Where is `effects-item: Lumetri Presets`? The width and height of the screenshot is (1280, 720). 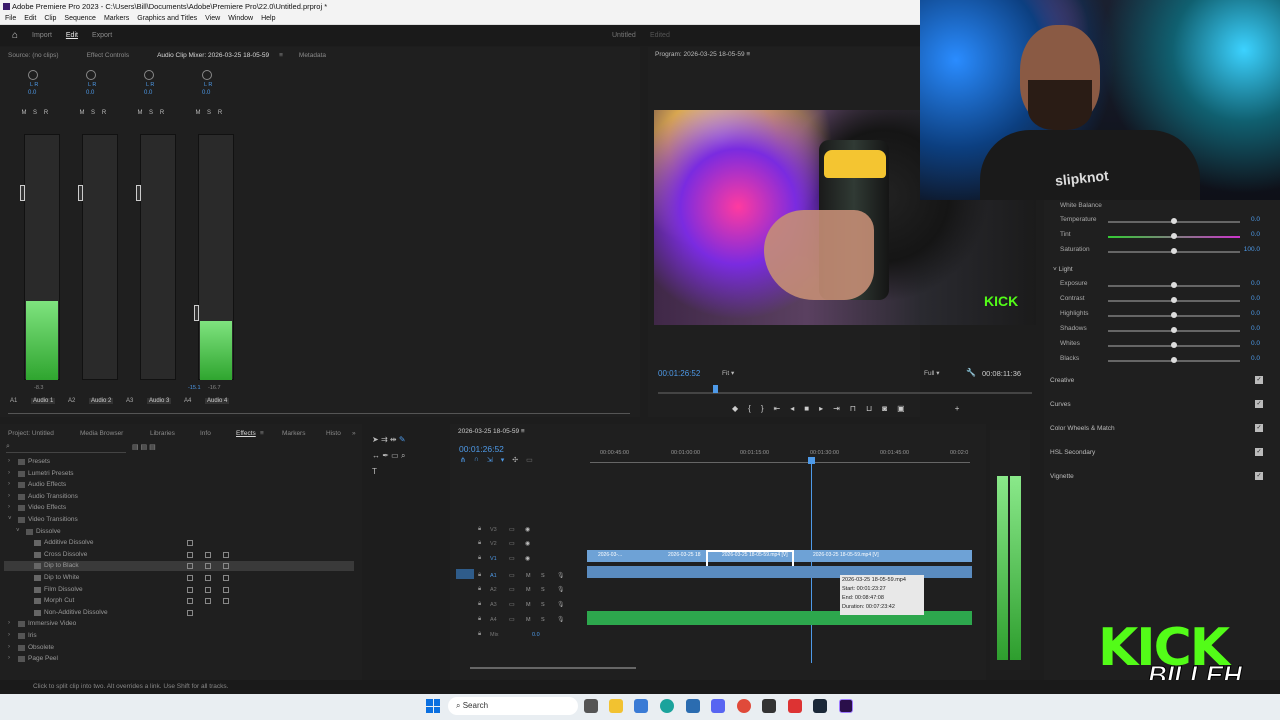
effects-item: Lumetri Presets is located at coordinates (51, 473).